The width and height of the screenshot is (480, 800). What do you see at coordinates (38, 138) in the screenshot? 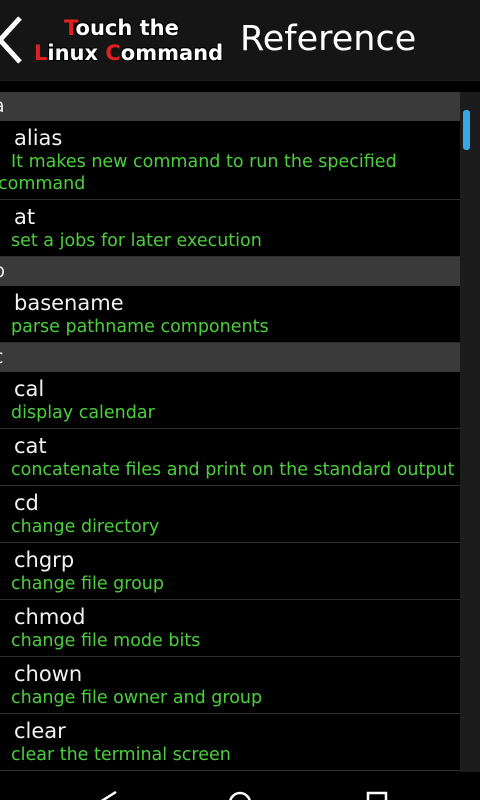
I see `command-name: alias` at bounding box center [38, 138].